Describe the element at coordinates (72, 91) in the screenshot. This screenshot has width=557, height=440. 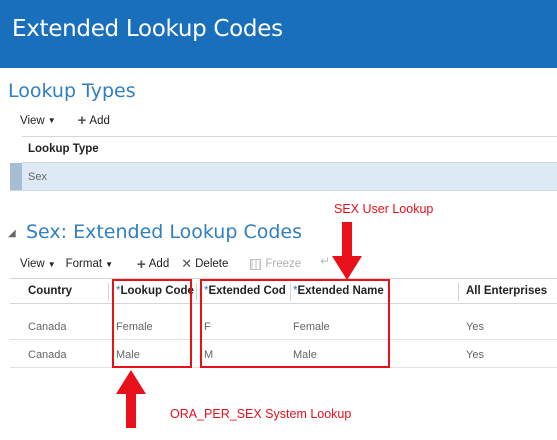
I see `lookup-types-title: Lookup Types` at that location.